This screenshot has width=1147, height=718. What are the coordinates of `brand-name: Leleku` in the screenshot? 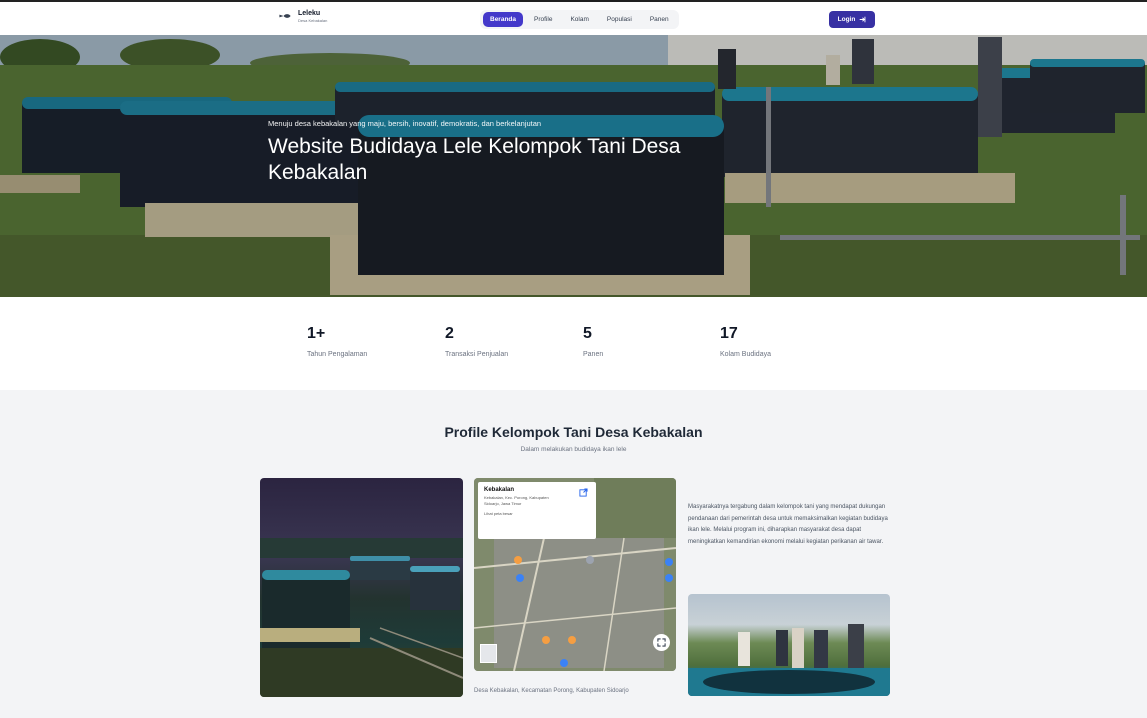 It's located at (309, 13).